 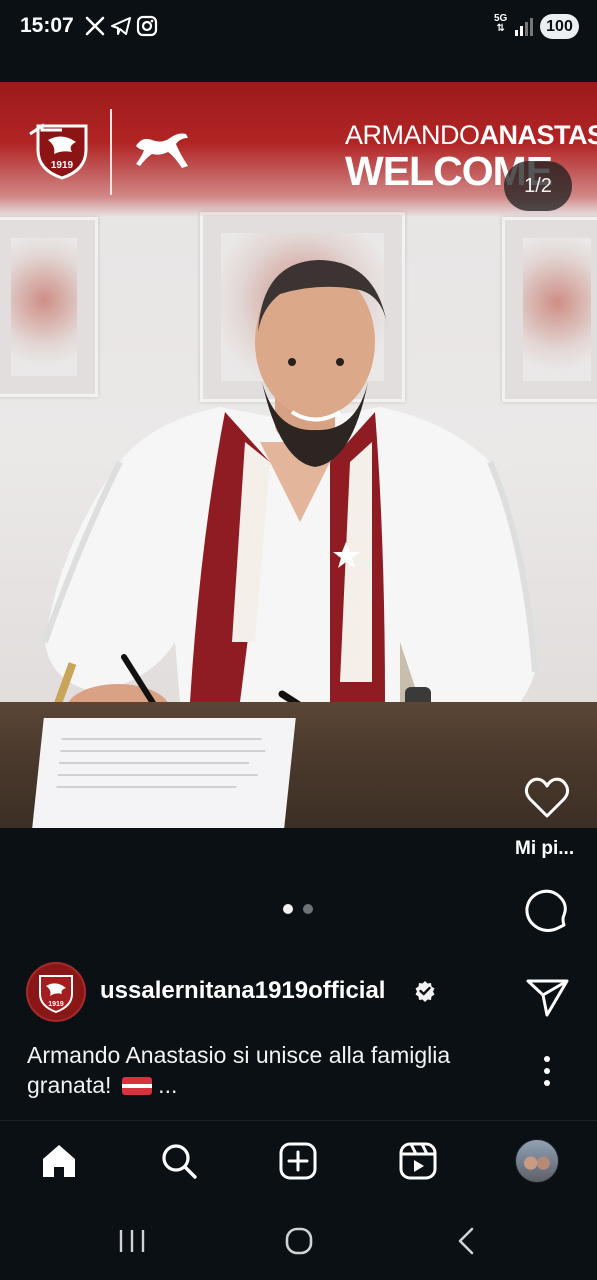 I want to click on comment-button, so click(x=547, y=912).